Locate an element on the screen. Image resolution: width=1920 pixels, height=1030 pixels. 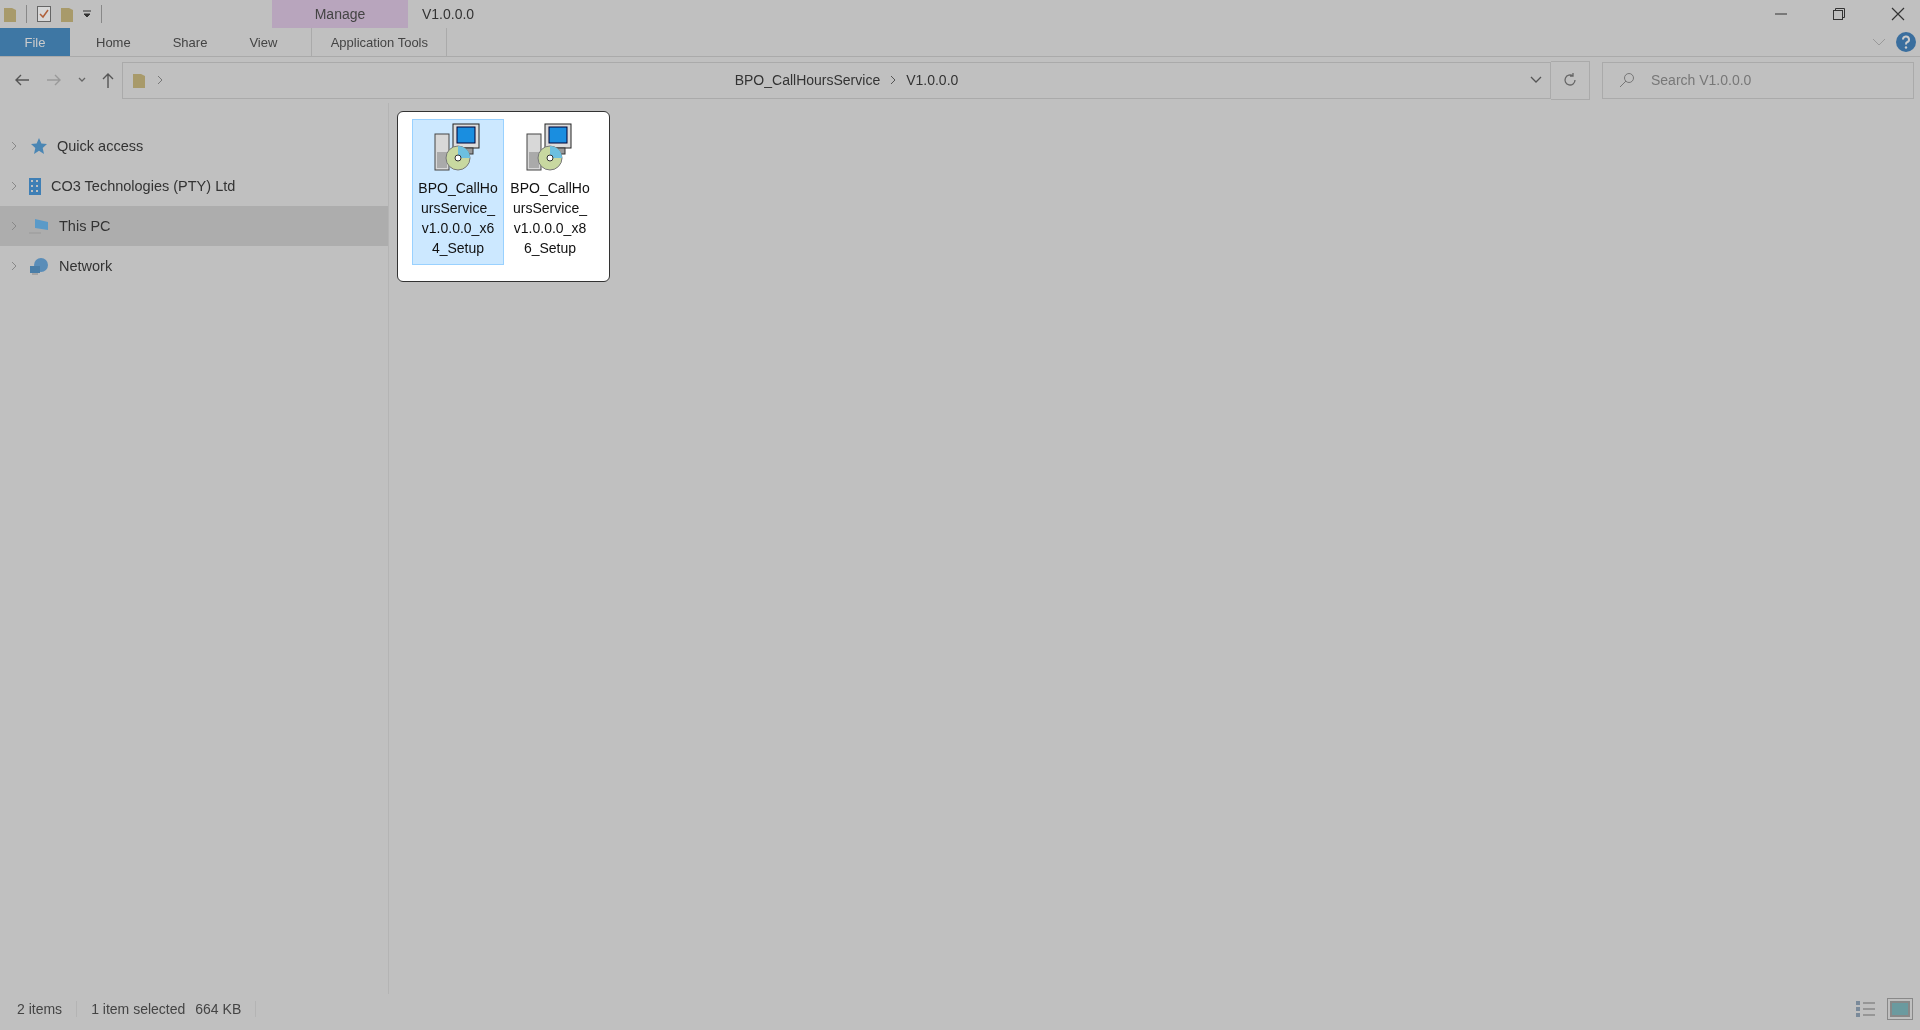
large-icons-view-icon is located at coordinates (1900, 1009).